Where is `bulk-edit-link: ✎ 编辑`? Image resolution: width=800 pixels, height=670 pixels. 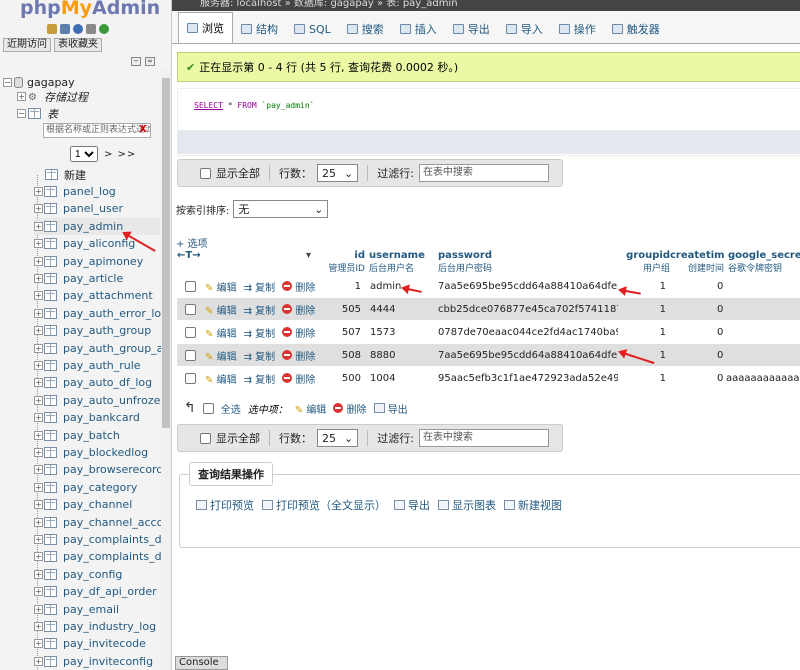 bulk-edit-link: ✎ 编辑 is located at coordinates (311, 408).